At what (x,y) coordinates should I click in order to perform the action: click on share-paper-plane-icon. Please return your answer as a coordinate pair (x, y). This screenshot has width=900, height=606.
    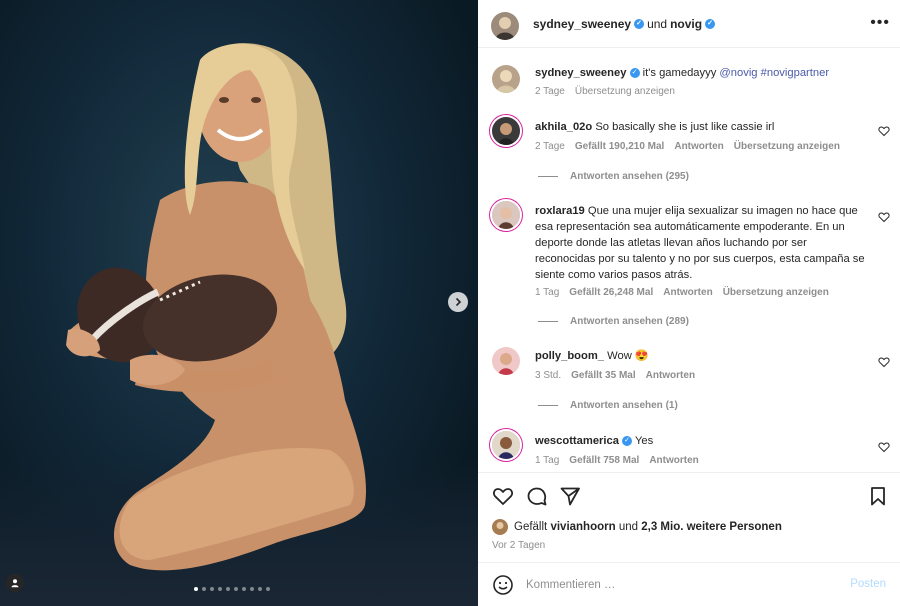
    Looking at the image, I should click on (570, 496).